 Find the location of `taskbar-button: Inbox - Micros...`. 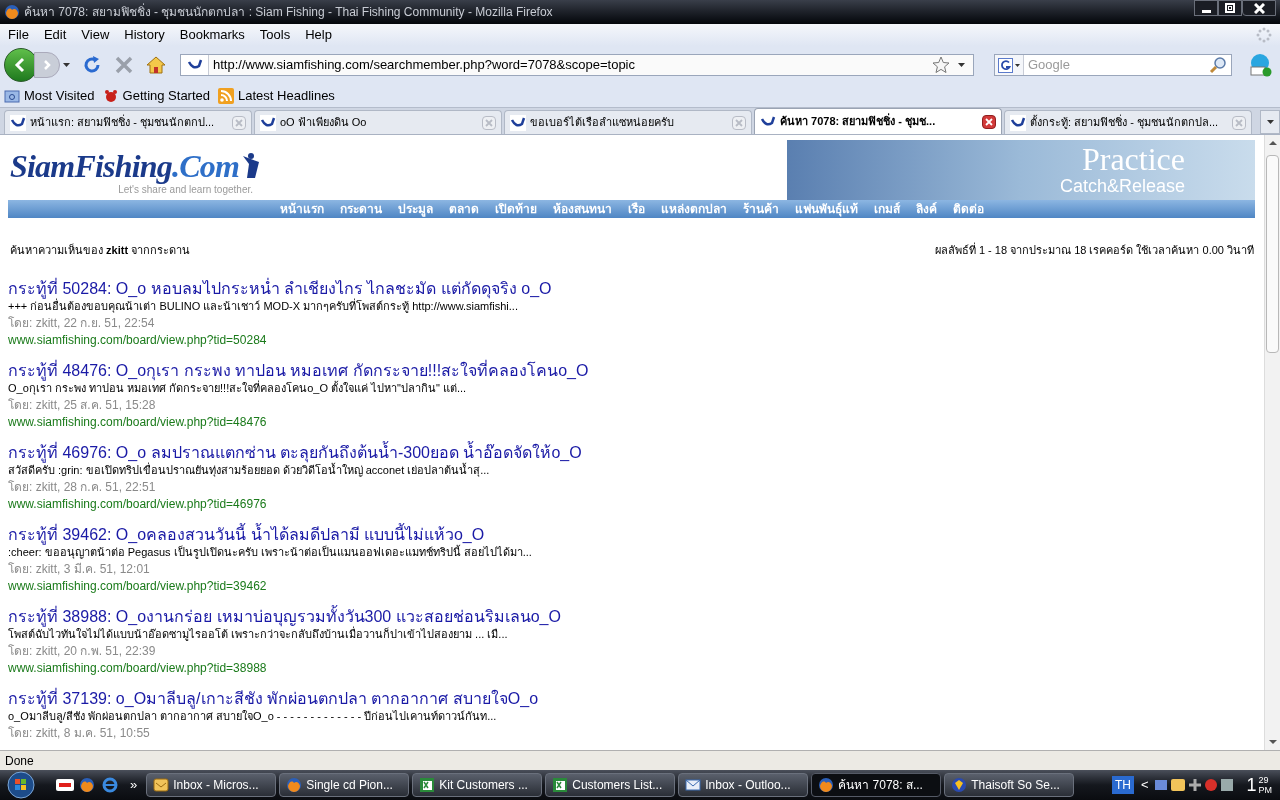

taskbar-button: Inbox - Micros... is located at coordinates (211, 785).